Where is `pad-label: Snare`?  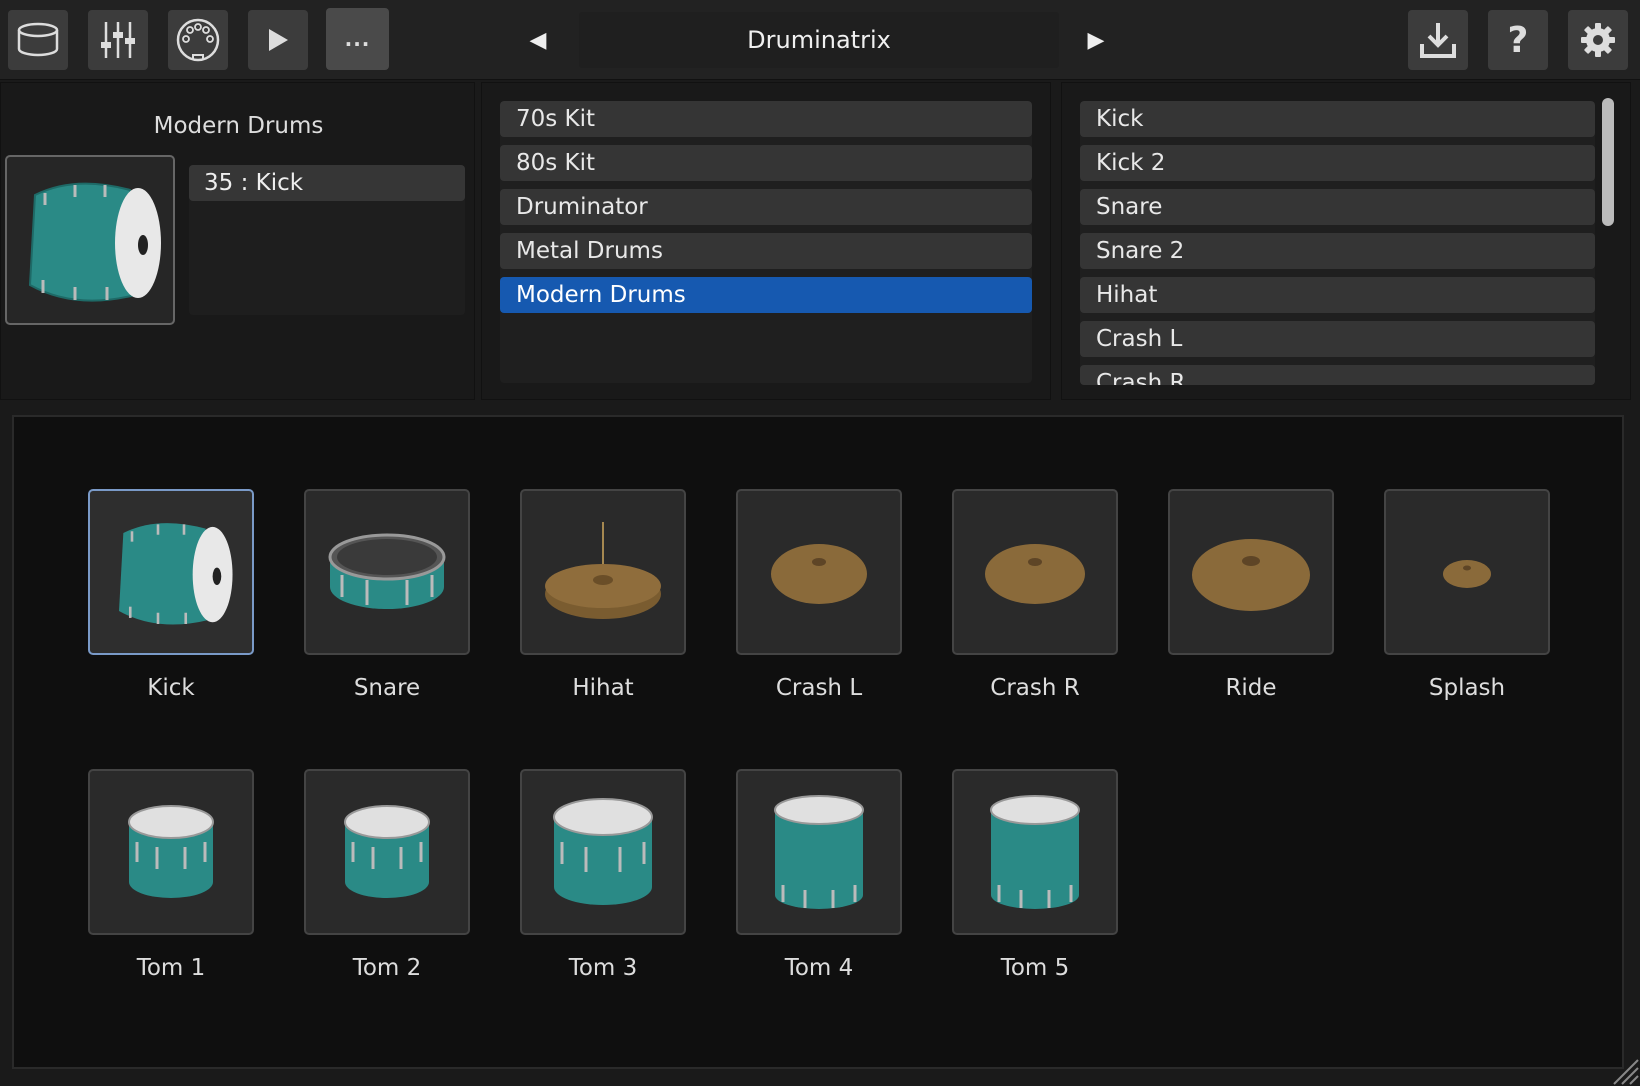
pad-label: Snare is located at coordinates (387, 688).